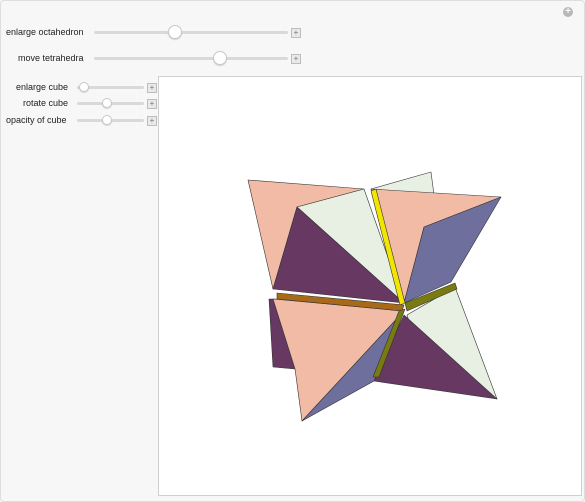 The width and height of the screenshot is (585, 502). I want to click on enlarge-octahedron-slider, so click(191, 32).